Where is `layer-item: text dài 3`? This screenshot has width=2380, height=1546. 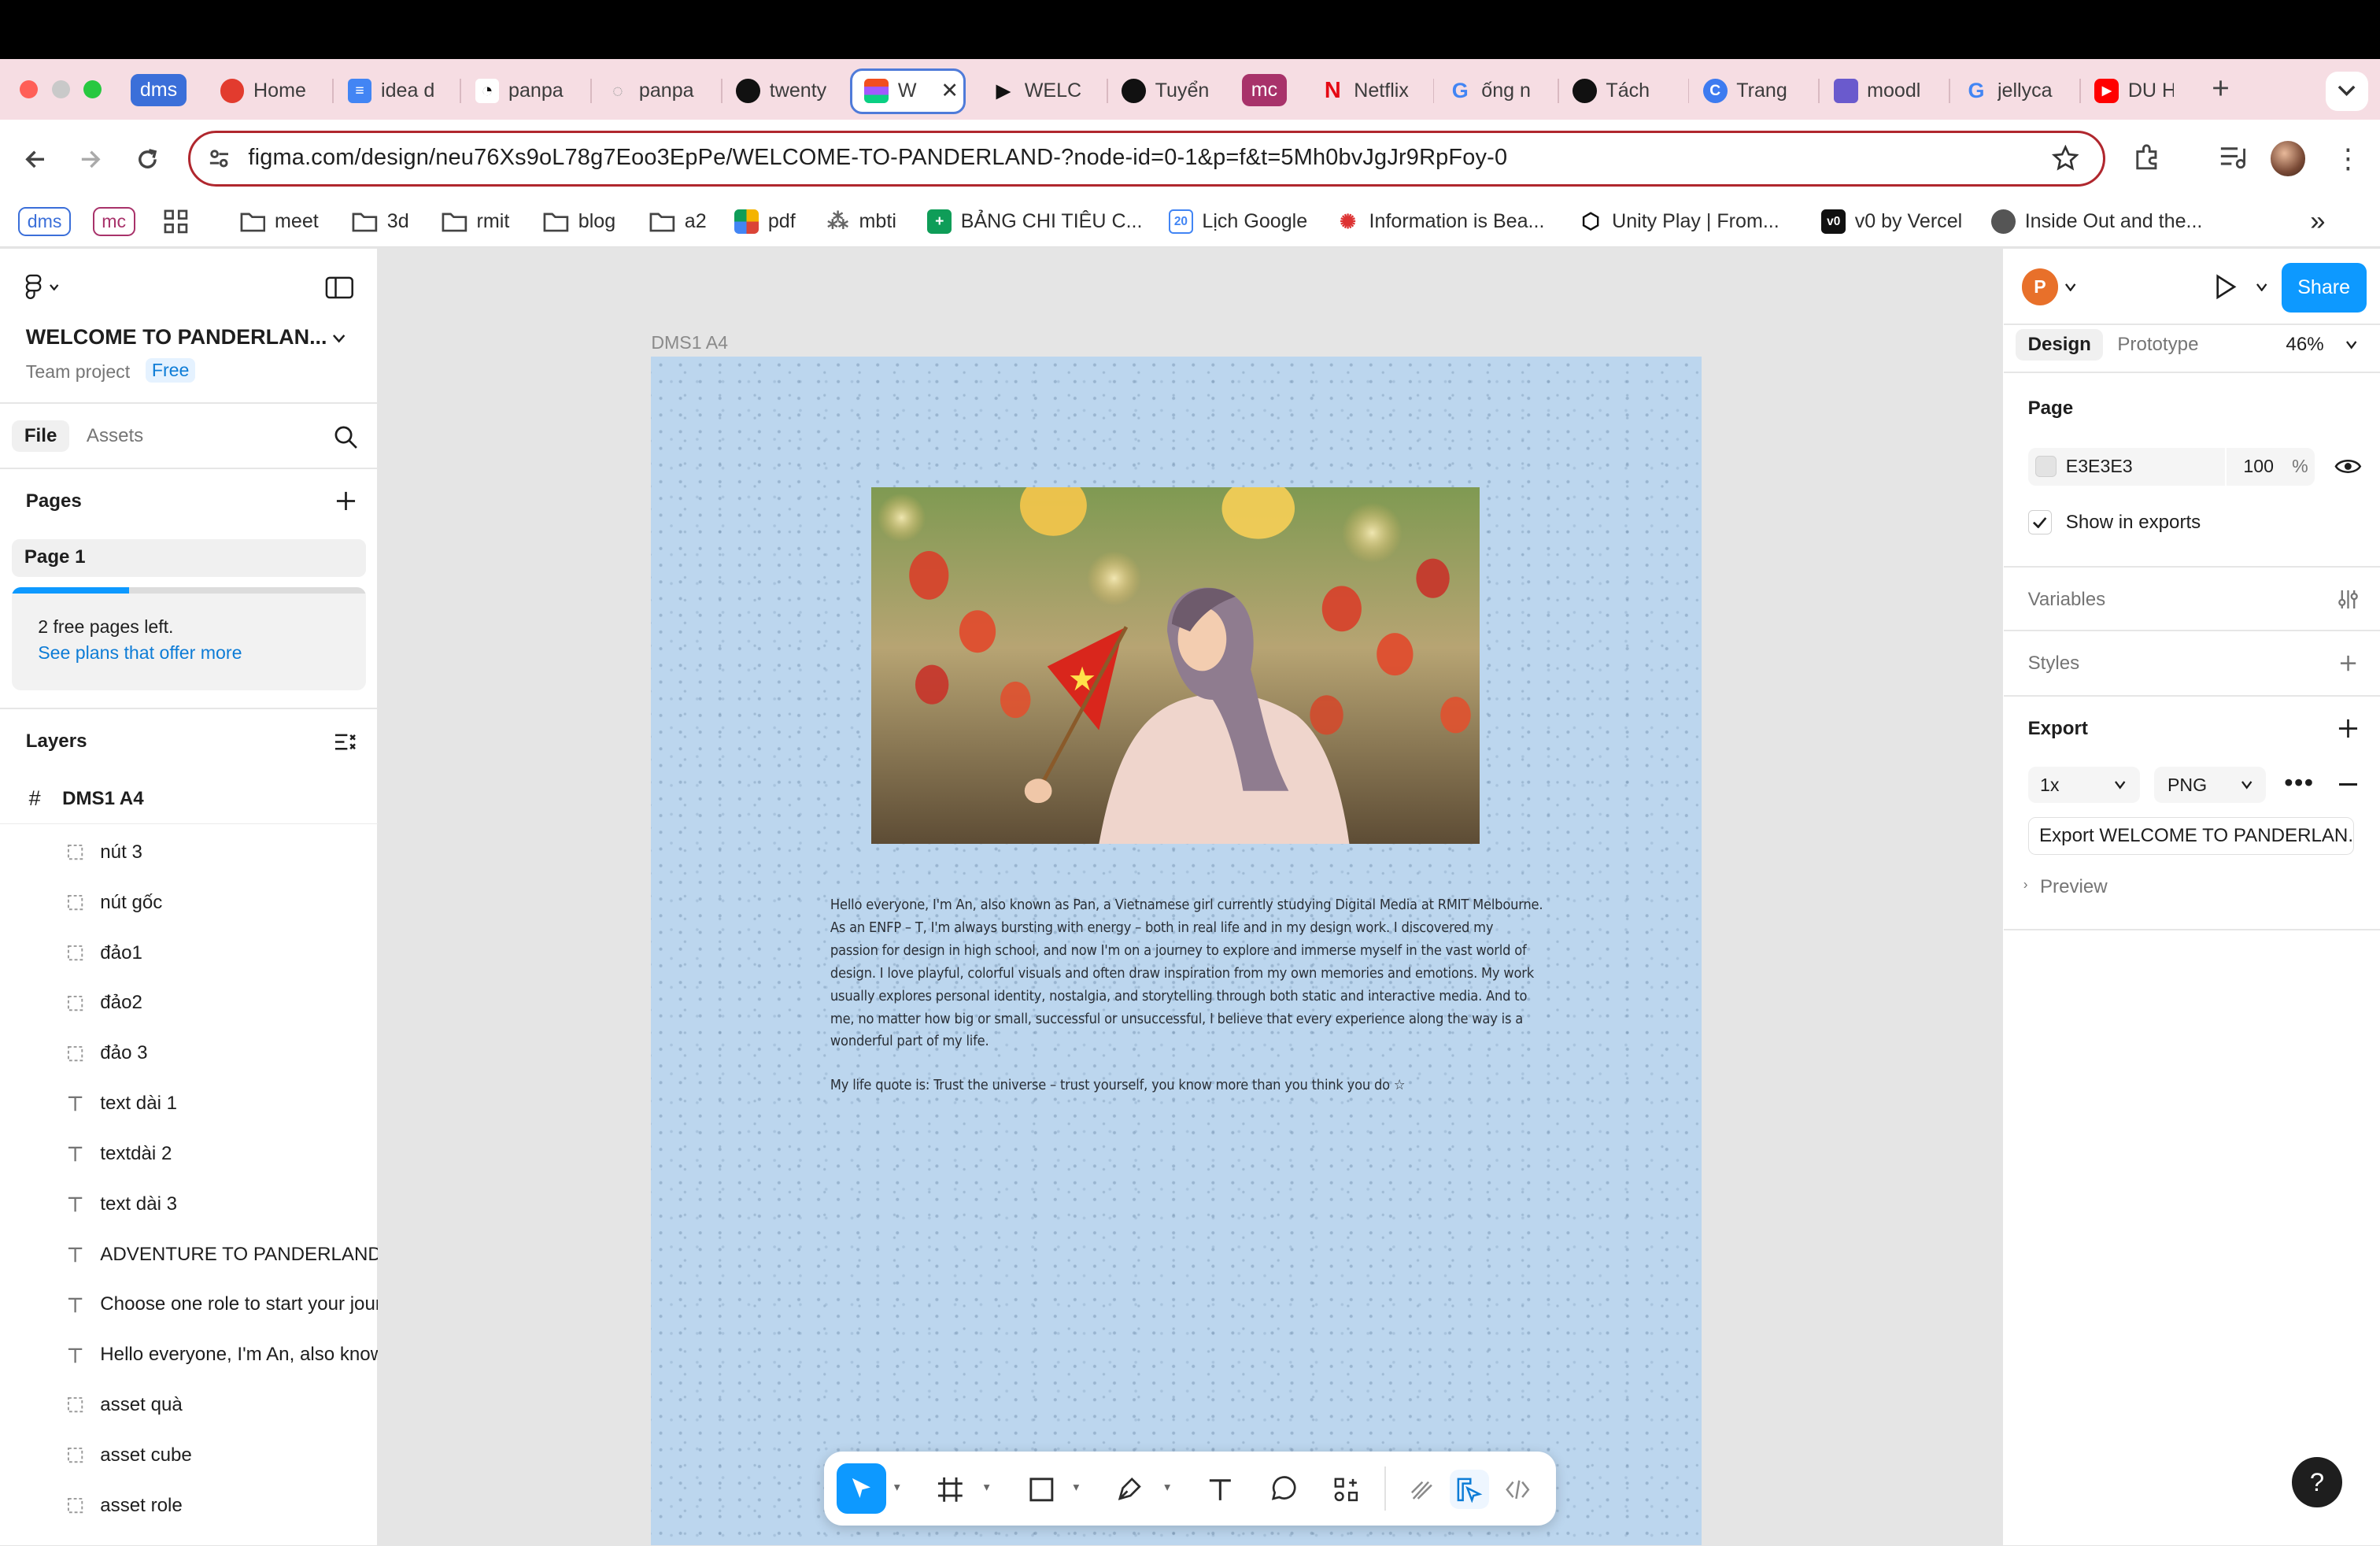 layer-item: text dài 3 is located at coordinates (189, 1204).